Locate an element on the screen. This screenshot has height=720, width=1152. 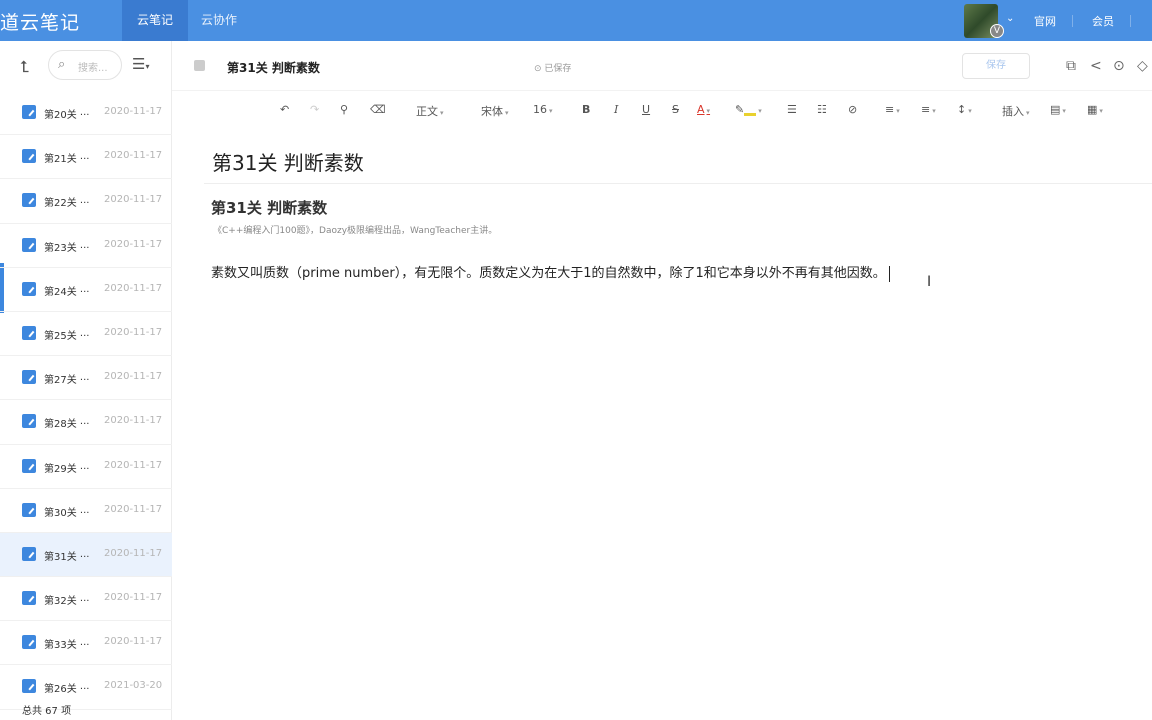
font-family-value: 宋体 is located at coordinates (492, 111).